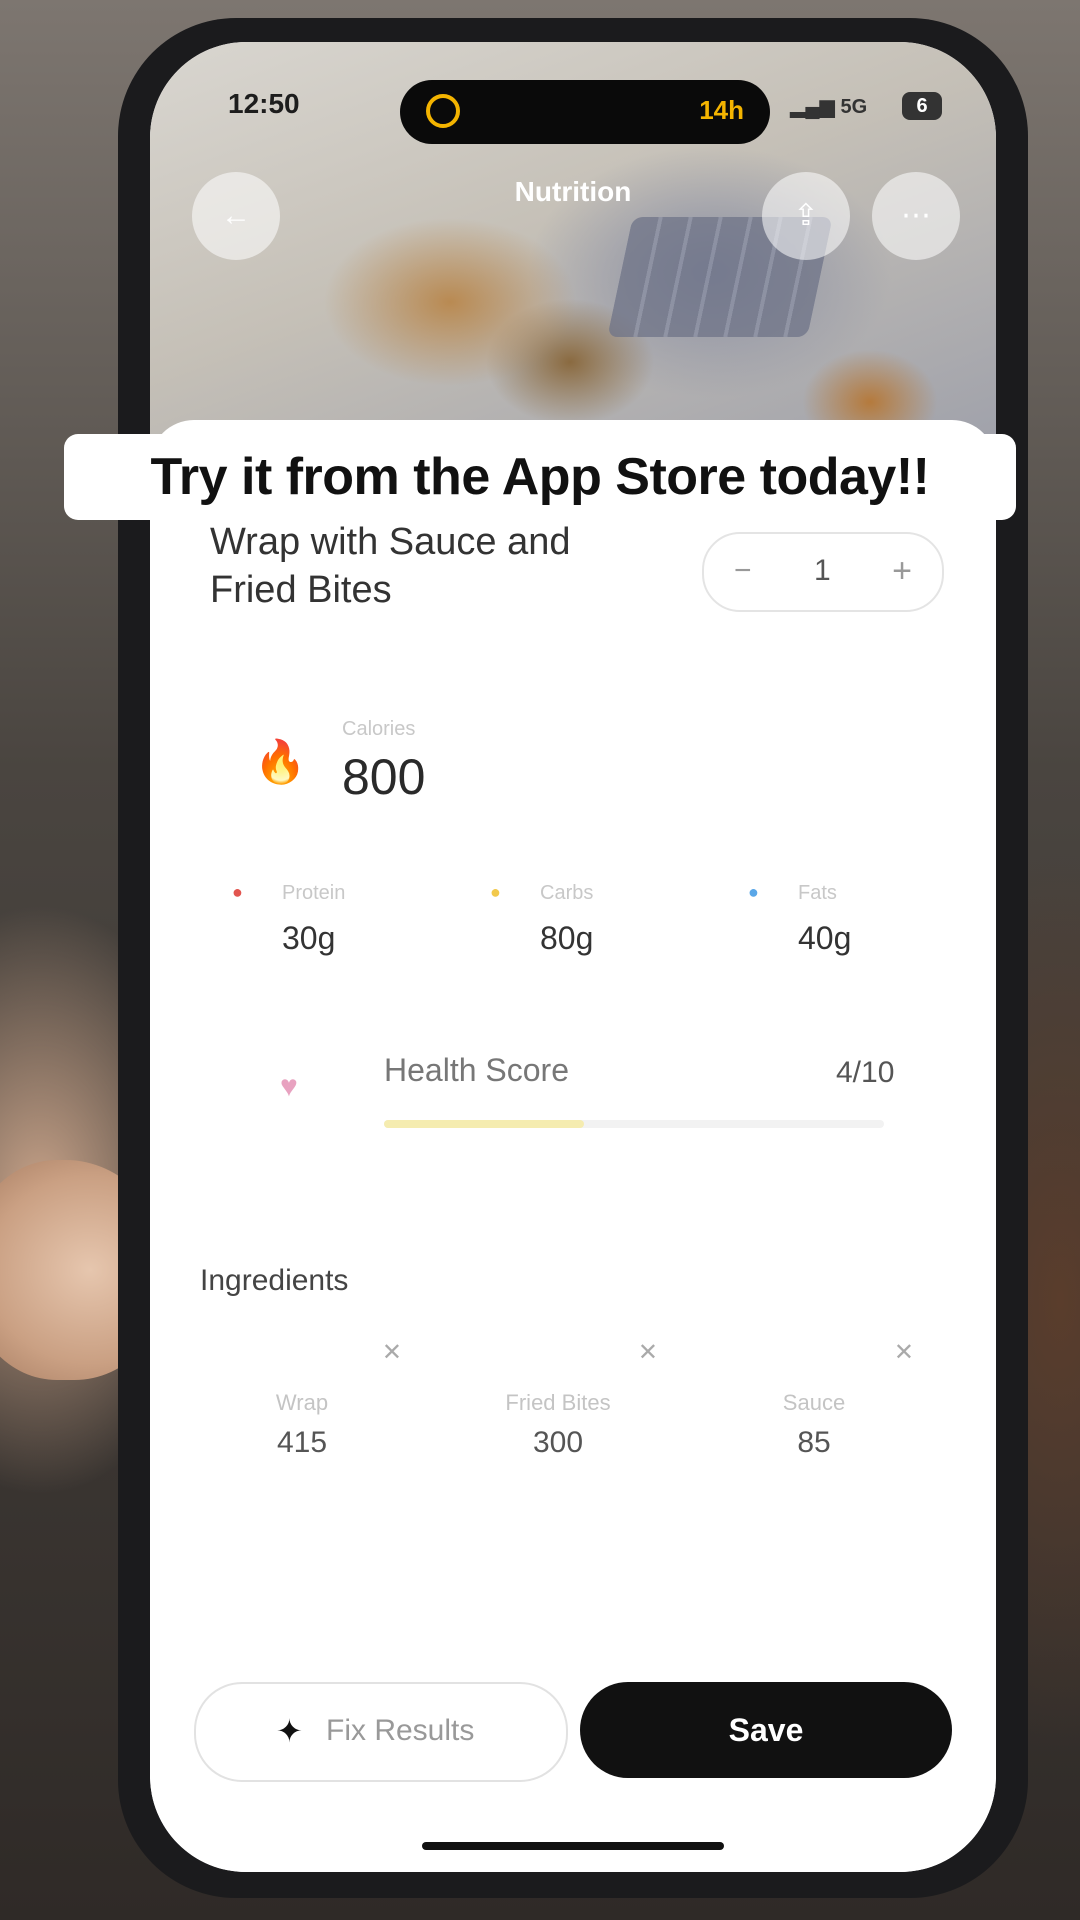 Image resolution: width=1080 pixels, height=1920 pixels. What do you see at coordinates (400, 1730) in the screenshot?
I see `fix-results-label: Fix Results` at bounding box center [400, 1730].